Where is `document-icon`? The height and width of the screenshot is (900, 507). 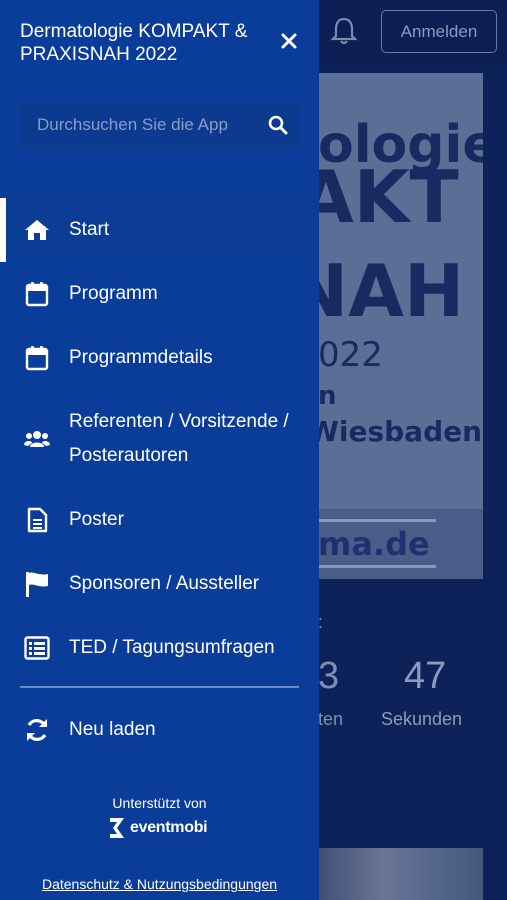
document-icon is located at coordinates (37, 520).